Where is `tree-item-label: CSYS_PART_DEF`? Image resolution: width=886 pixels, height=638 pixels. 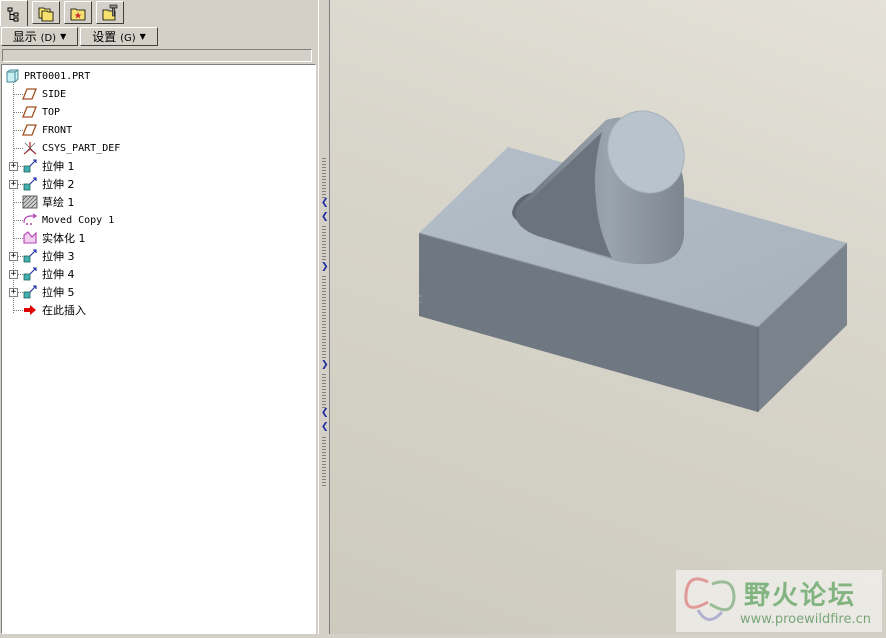
tree-item-label: CSYS_PART_DEF is located at coordinates (81, 148).